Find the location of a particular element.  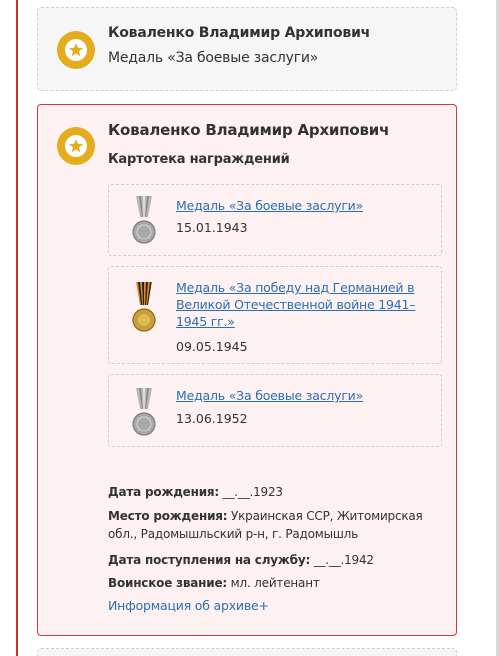

birthplace-label: Место рождения: is located at coordinates (168, 516).